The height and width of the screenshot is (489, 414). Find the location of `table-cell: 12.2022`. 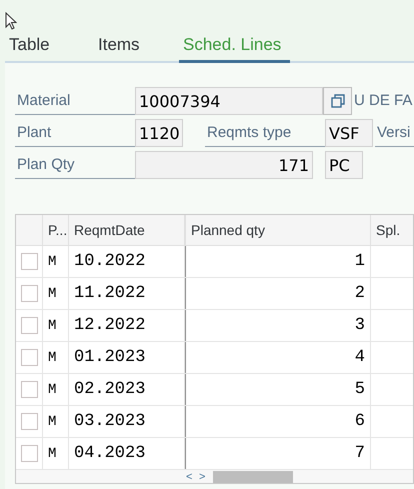

table-cell: 12.2022 is located at coordinates (127, 325).